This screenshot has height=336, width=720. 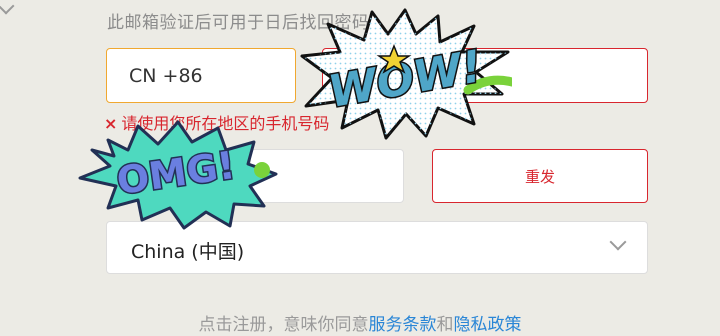 What do you see at coordinates (445, 325) in the screenshot?
I see `terms-middle: 和` at bounding box center [445, 325].